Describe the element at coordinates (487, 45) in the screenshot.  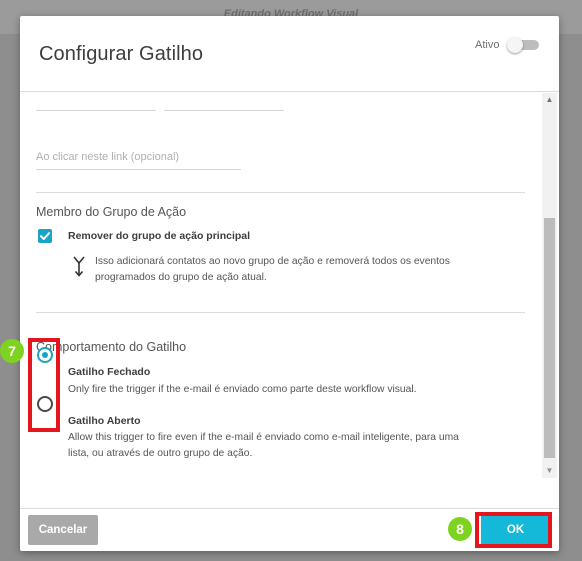
I see `active-label: Ativo` at that location.